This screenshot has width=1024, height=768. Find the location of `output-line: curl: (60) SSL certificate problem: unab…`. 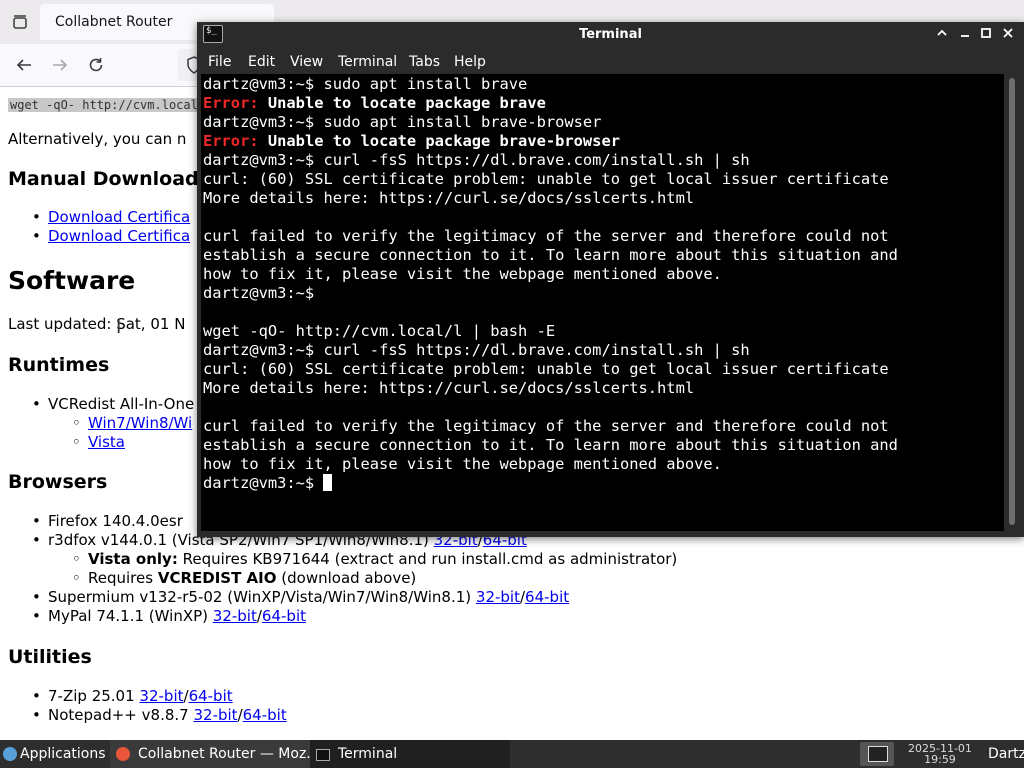

output-line: curl: (60) SSL certificate problem: unab… is located at coordinates (546, 179).